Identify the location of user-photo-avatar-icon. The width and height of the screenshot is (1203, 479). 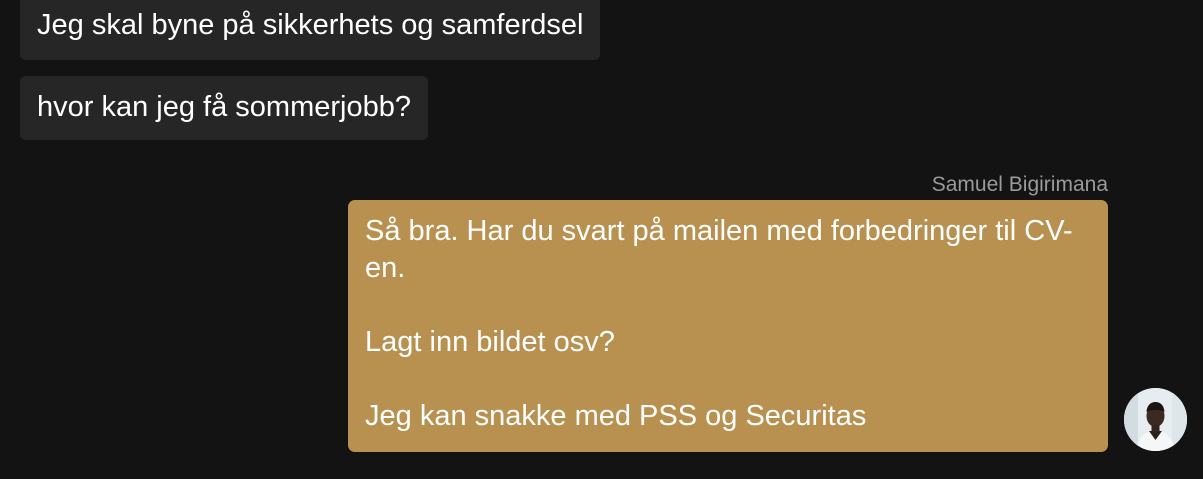
(1155, 419).